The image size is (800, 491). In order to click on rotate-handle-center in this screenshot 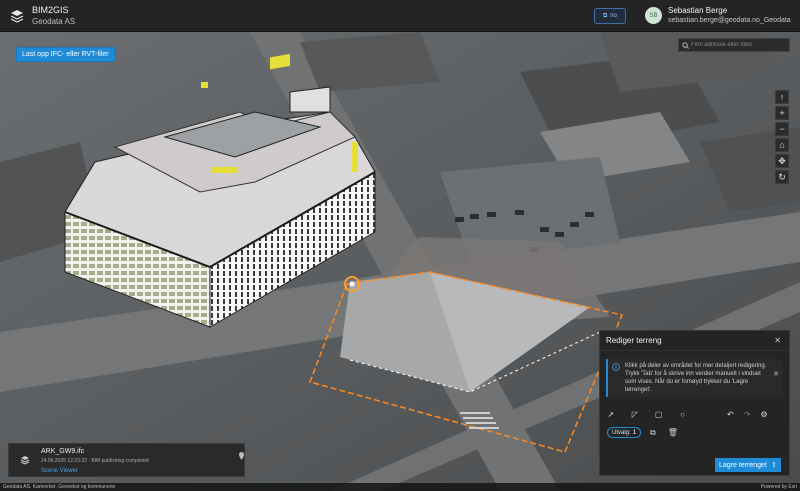, I will do `click(352, 284)`.